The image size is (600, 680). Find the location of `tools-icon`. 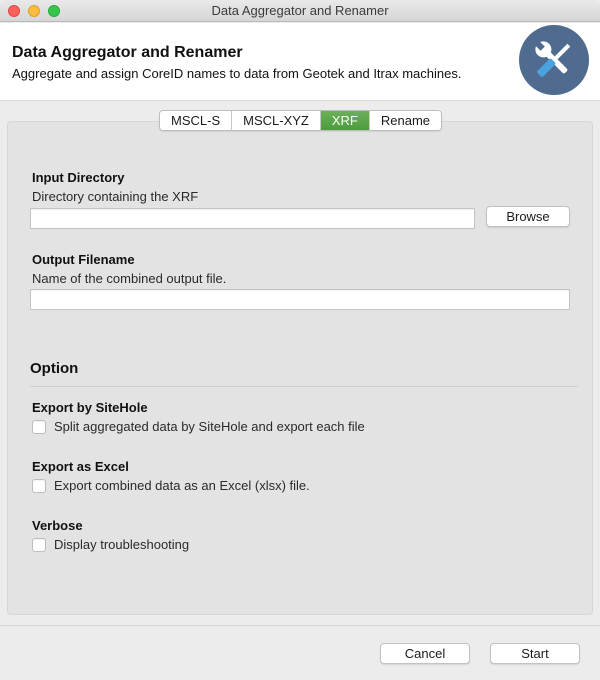

tools-icon is located at coordinates (552, 58).